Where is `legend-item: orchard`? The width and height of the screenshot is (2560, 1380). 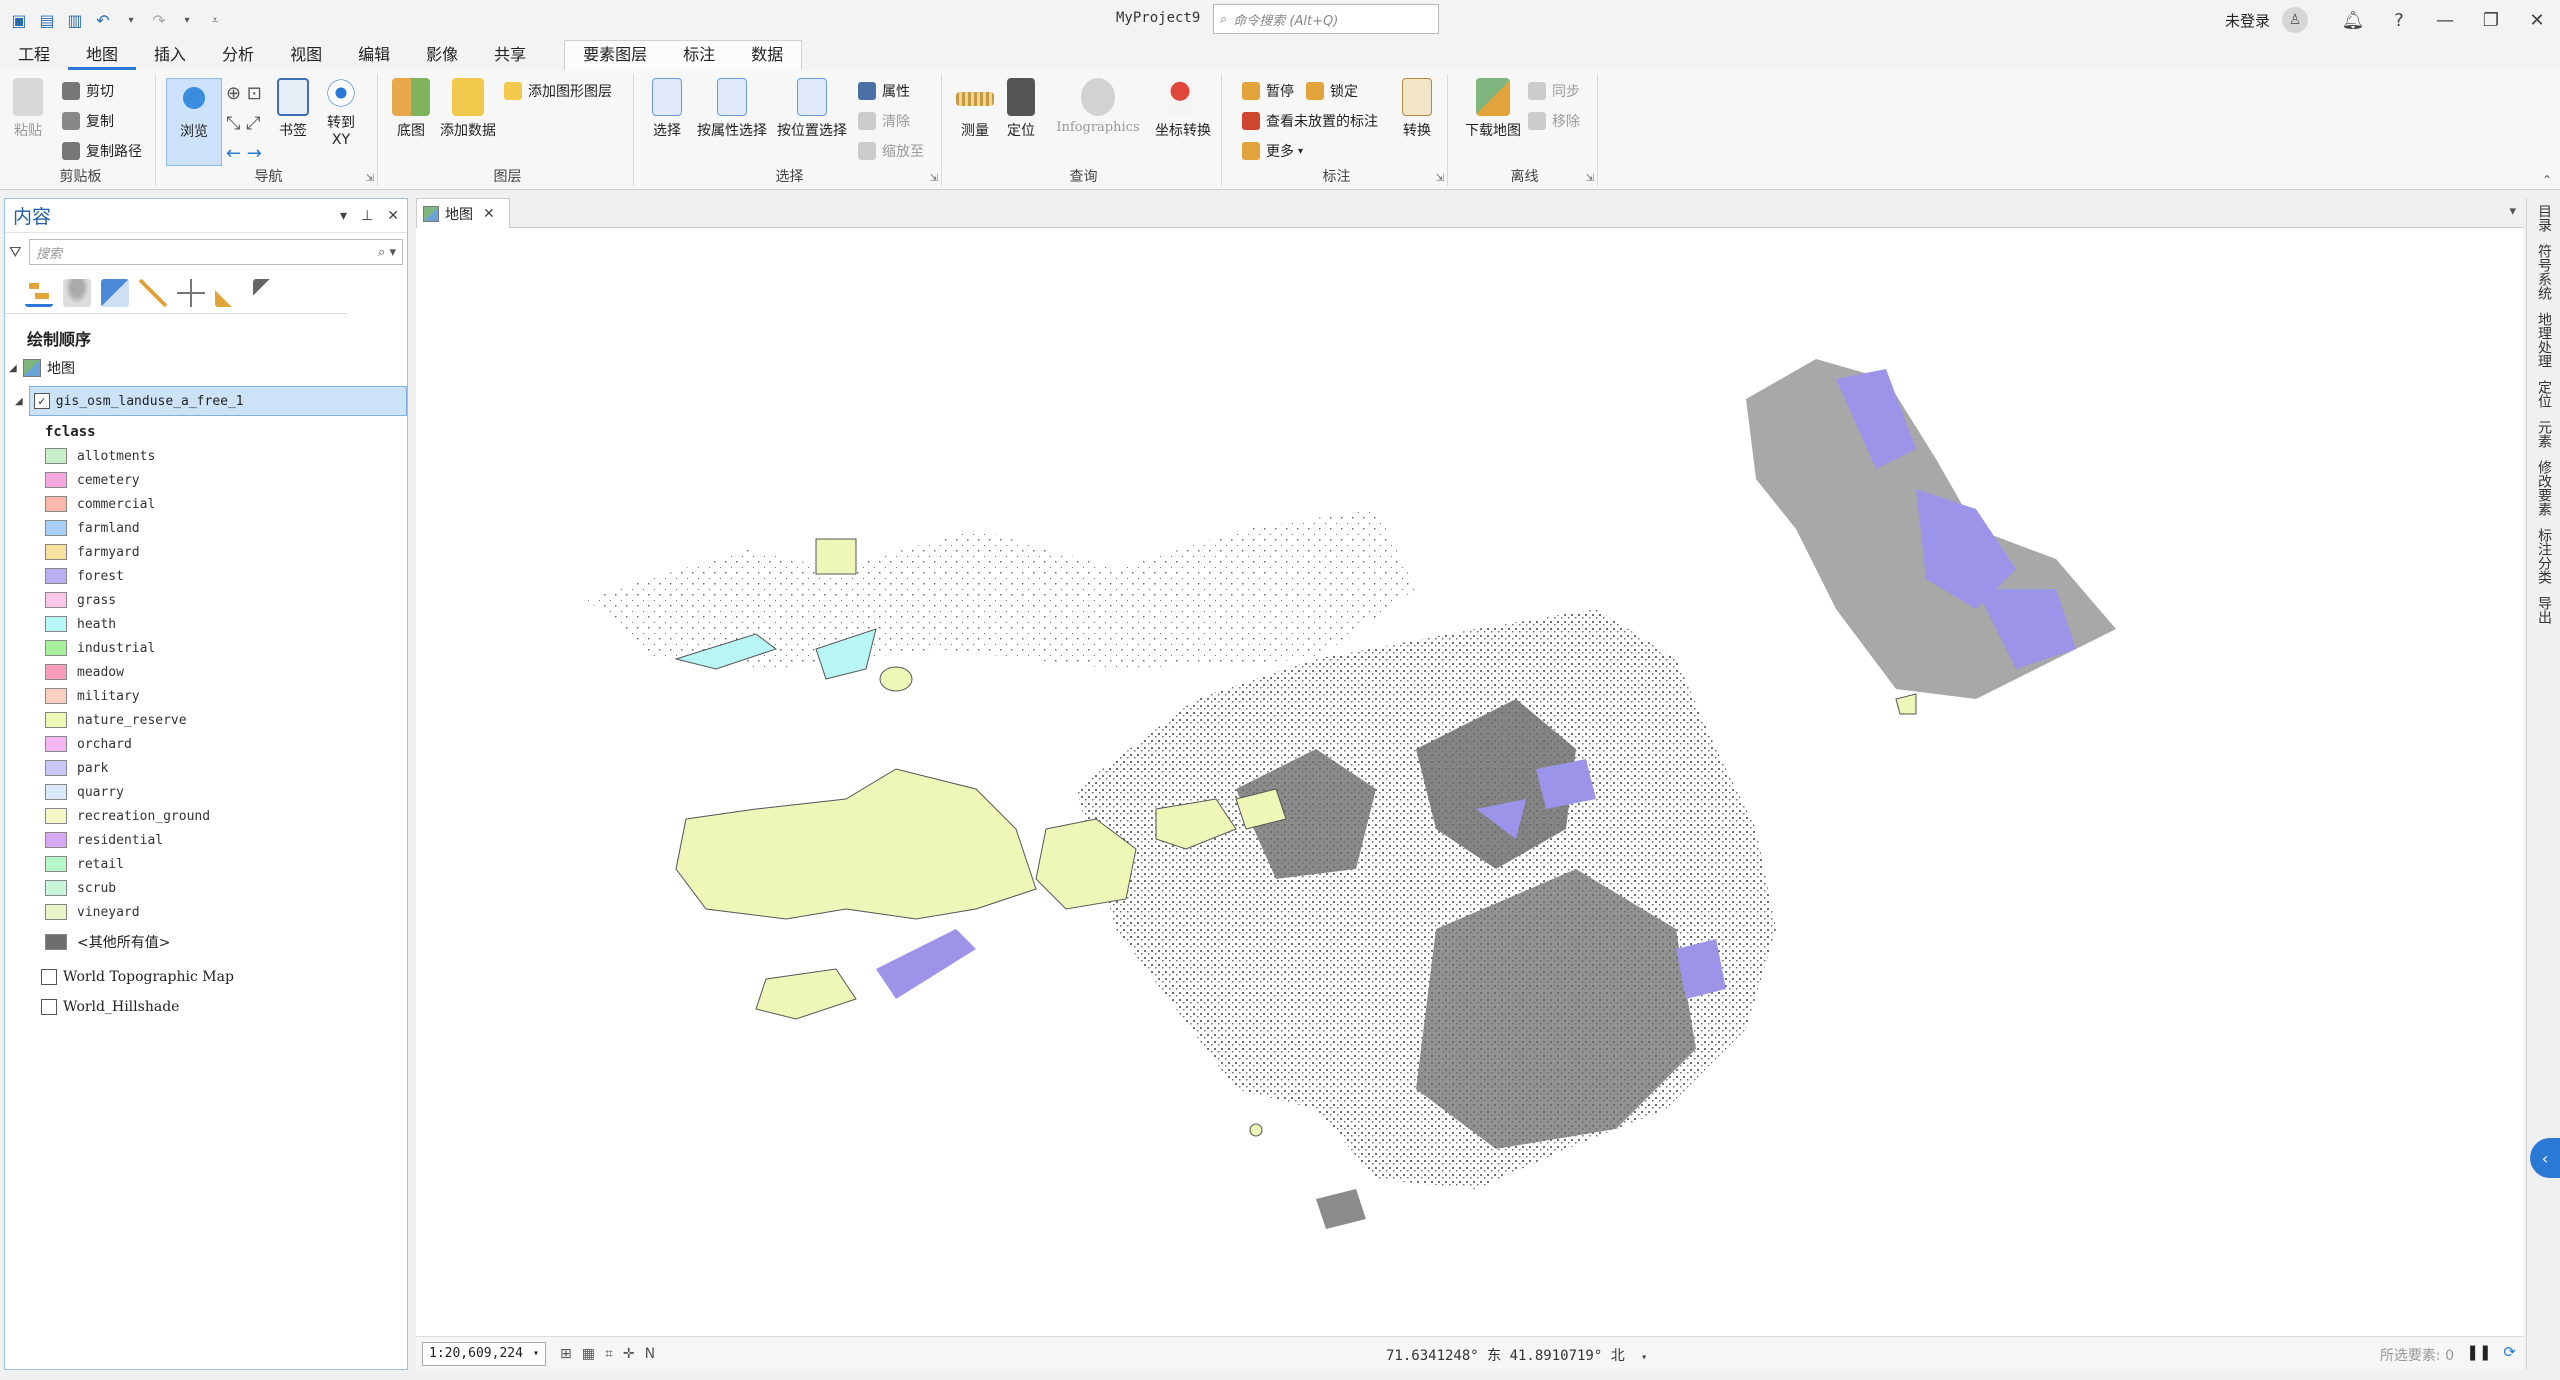
legend-item: orchard is located at coordinates (206, 744).